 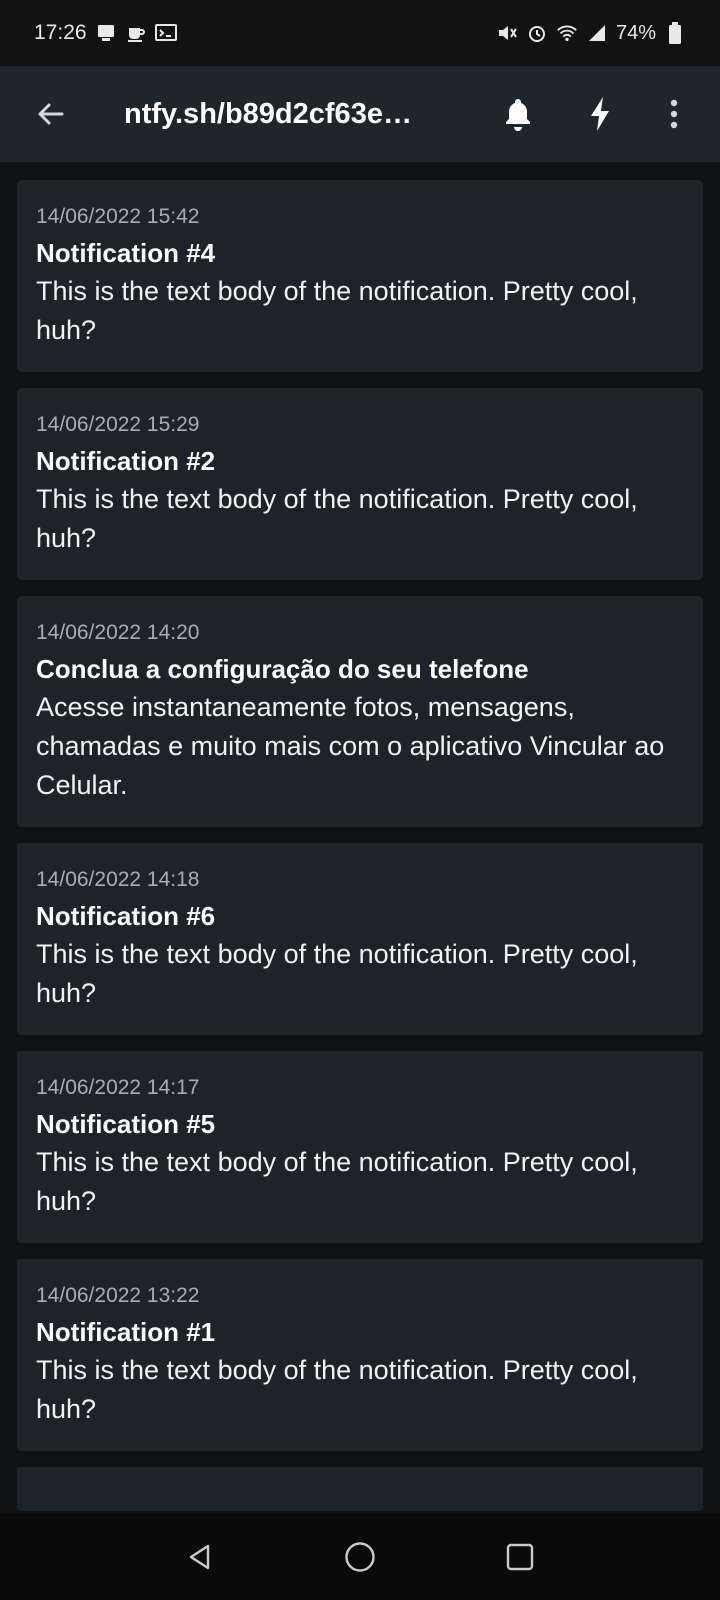 I want to click on notification-date: 14/06/2022 14:17, so click(x=118, y=1087).